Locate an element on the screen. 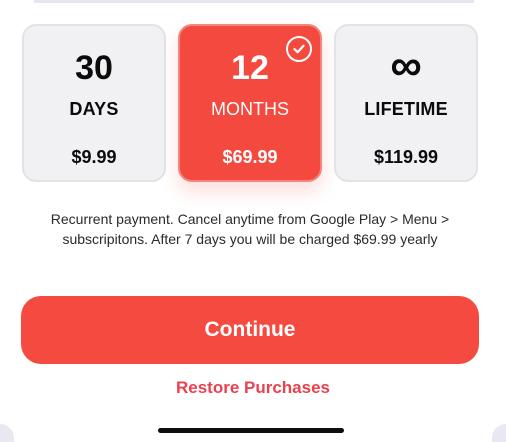 Image resolution: width=506 pixels, height=442 pixels. infinity-icon: ∞ is located at coordinates (406, 65).